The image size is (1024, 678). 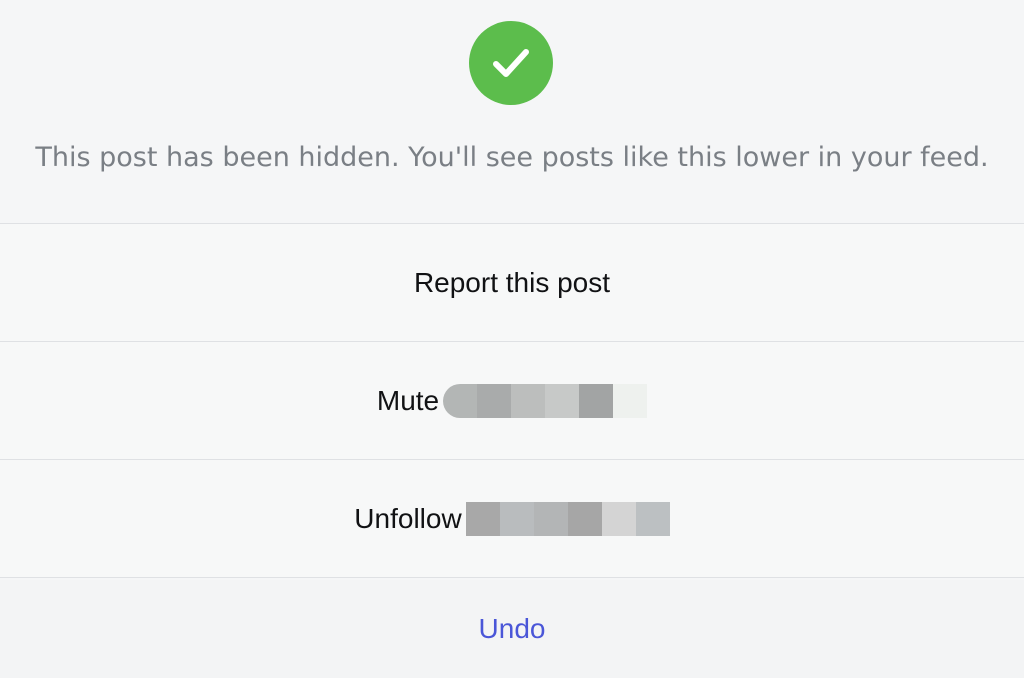 I want to click on undo-button: Undo, so click(x=512, y=629).